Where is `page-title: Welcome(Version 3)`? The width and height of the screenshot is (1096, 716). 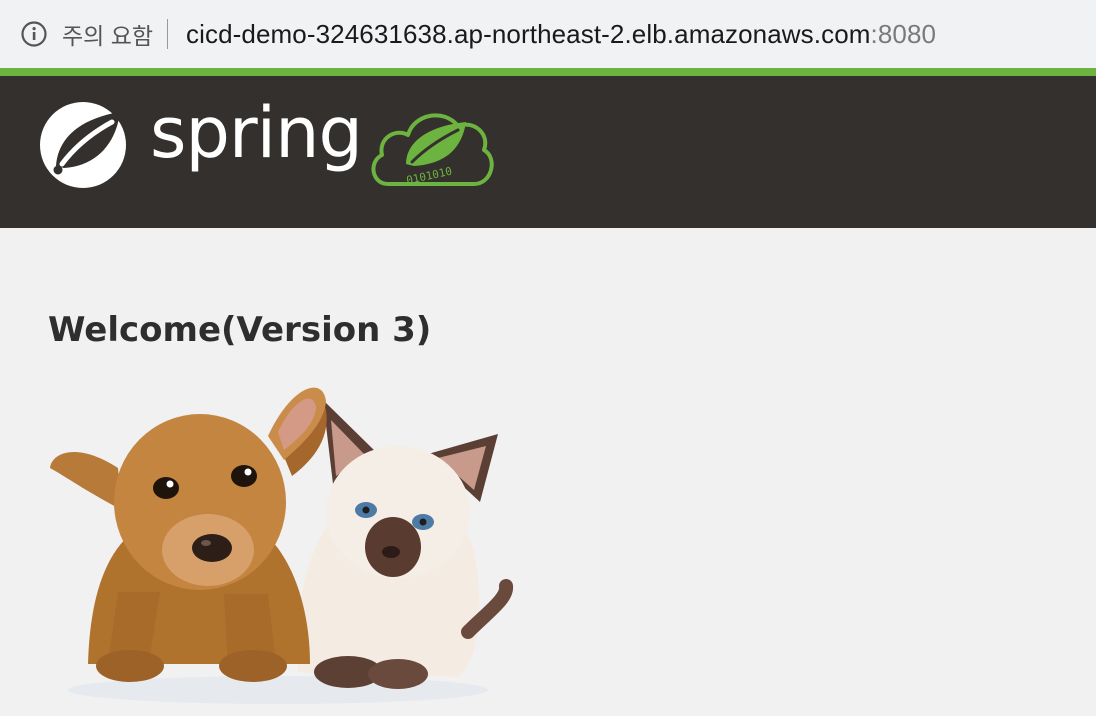 page-title: Welcome(Version 3) is located at coordinates (240, 330).